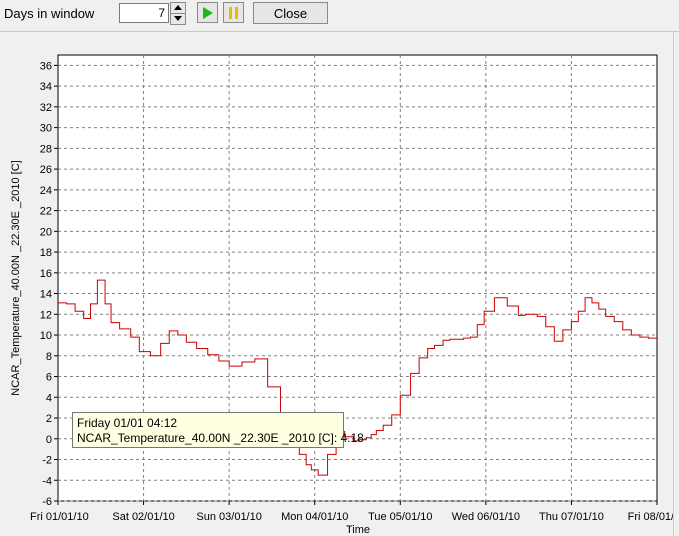  I want to click on y-tick-label: 6, so click(49, 378).